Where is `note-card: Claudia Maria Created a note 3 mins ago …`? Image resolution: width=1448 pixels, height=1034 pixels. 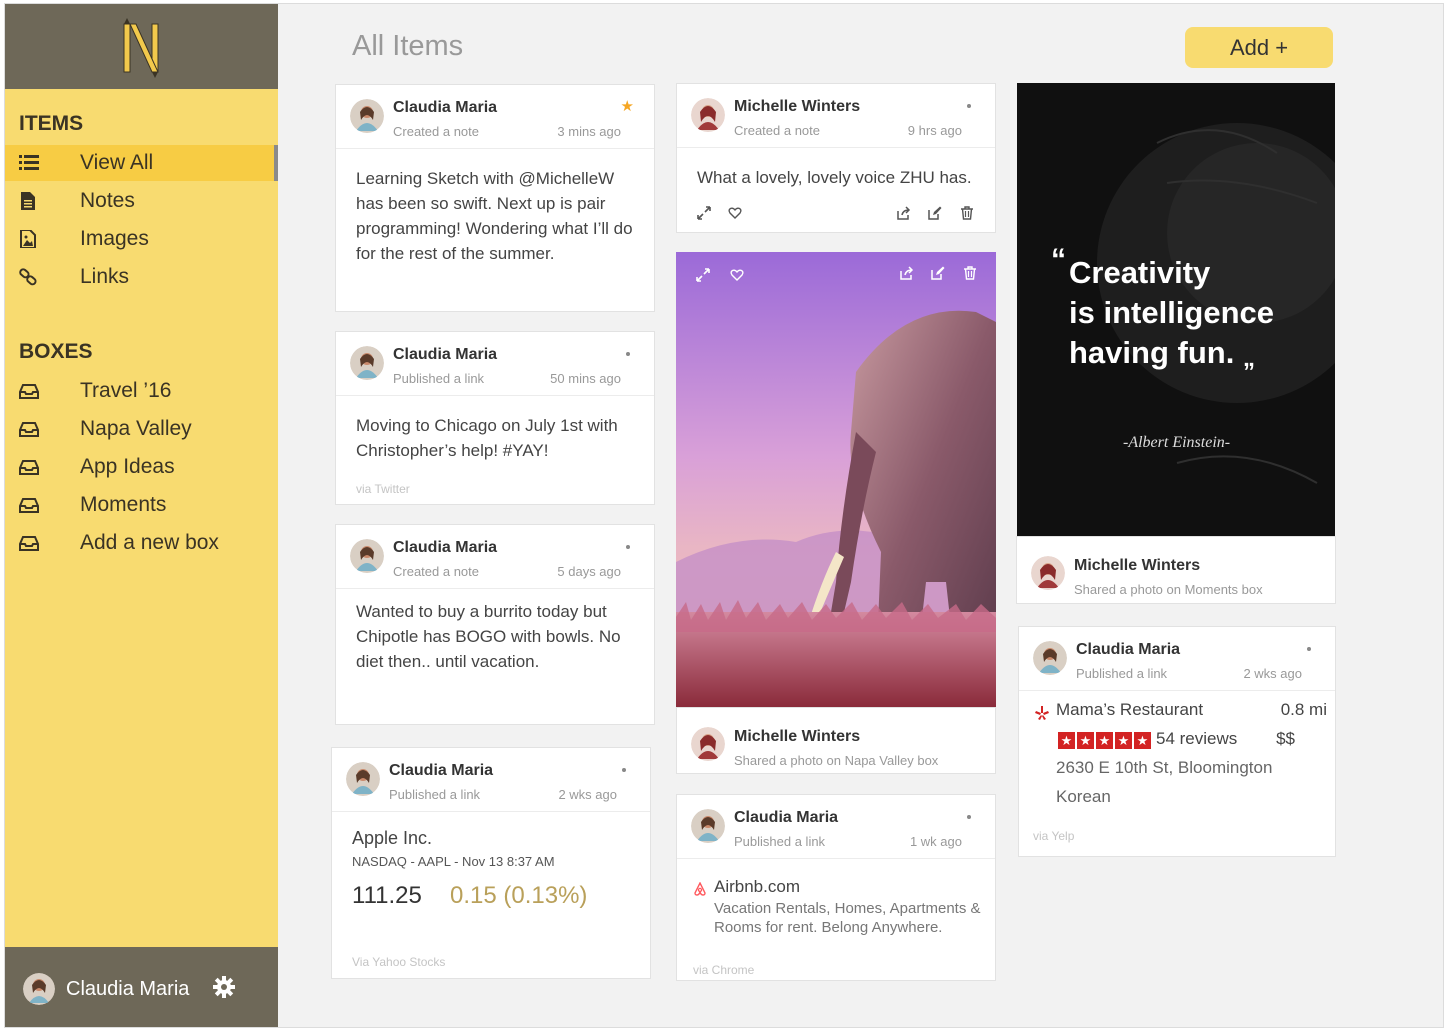 note-card: Claudia Maria Created a note 3 mins ago … is located at coordinates (495, 198).